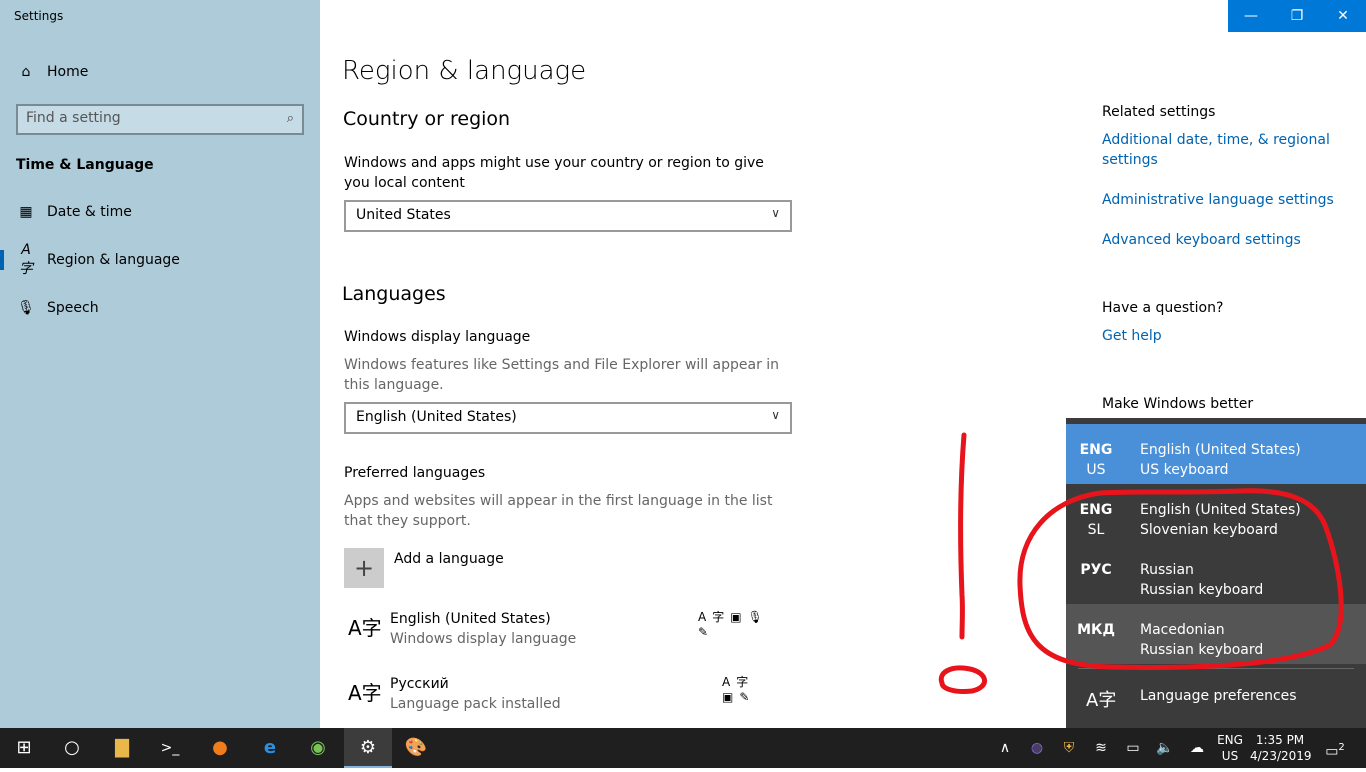 This screenshot has width=1366, height=772. Describe the element at coordinates (1005, 748) in the screenshot. I see `show-hidden-icons-chevron-icon: ∧` at that location.